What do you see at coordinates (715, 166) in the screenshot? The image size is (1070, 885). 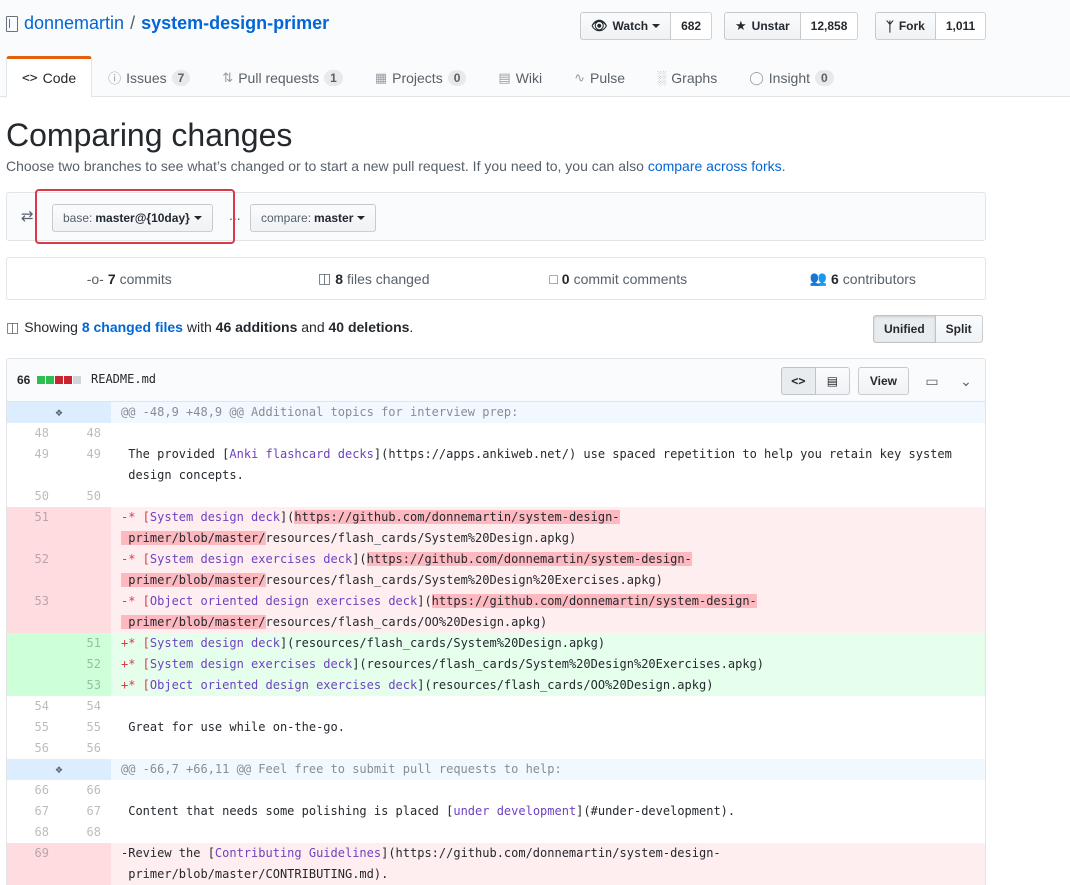 I see `compare-across-forks-link: compare across forks` at bounding box center [715, 166].